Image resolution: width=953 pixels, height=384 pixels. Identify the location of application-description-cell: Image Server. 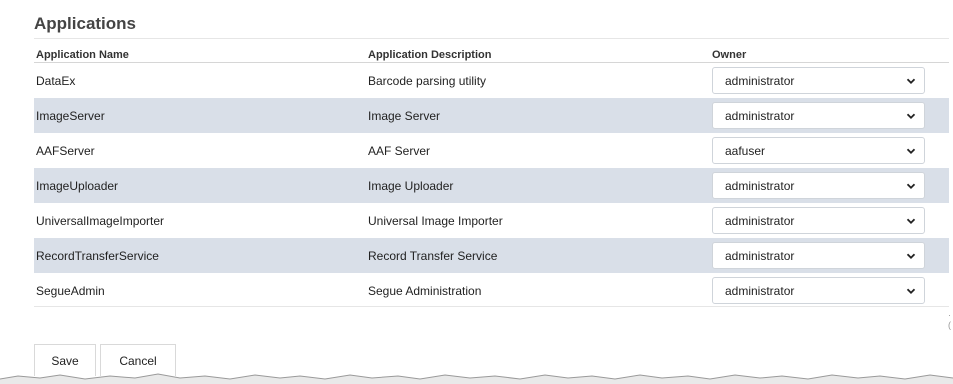
(404, 115).